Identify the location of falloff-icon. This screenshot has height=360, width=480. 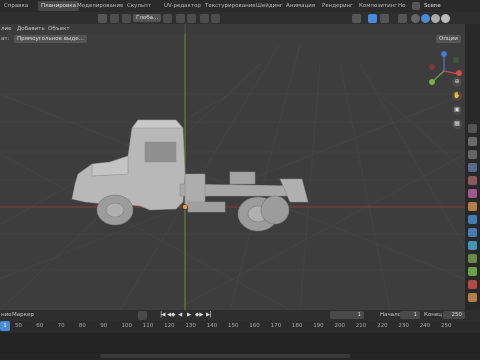
(215, 18).